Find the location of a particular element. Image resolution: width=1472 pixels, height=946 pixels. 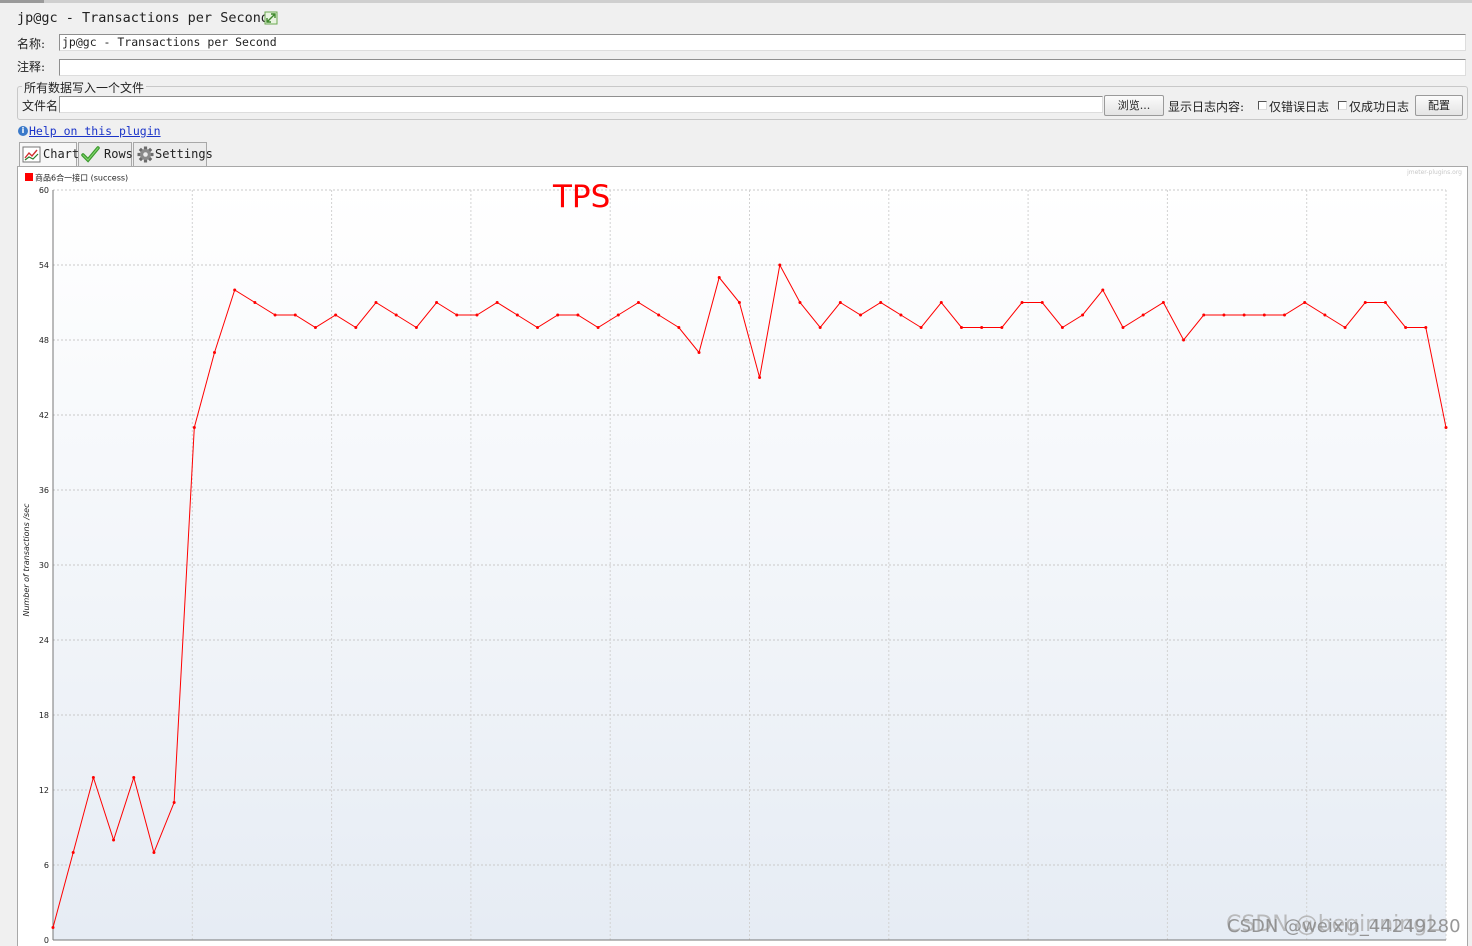

window-tab-stub is located at coordinates (22, 1).